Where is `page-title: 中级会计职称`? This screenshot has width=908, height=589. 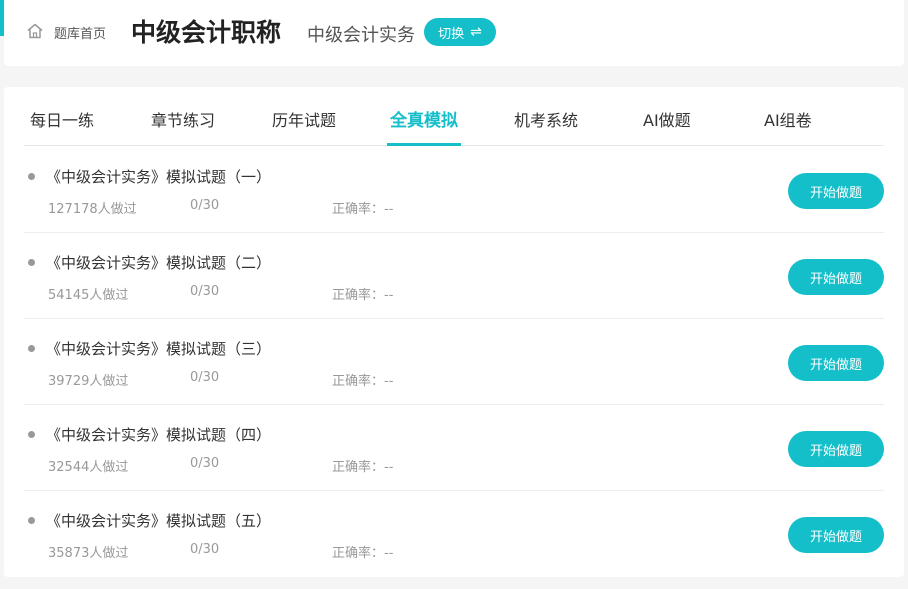 page-title: 中级会计职称 is located at coordinates (206, 32).